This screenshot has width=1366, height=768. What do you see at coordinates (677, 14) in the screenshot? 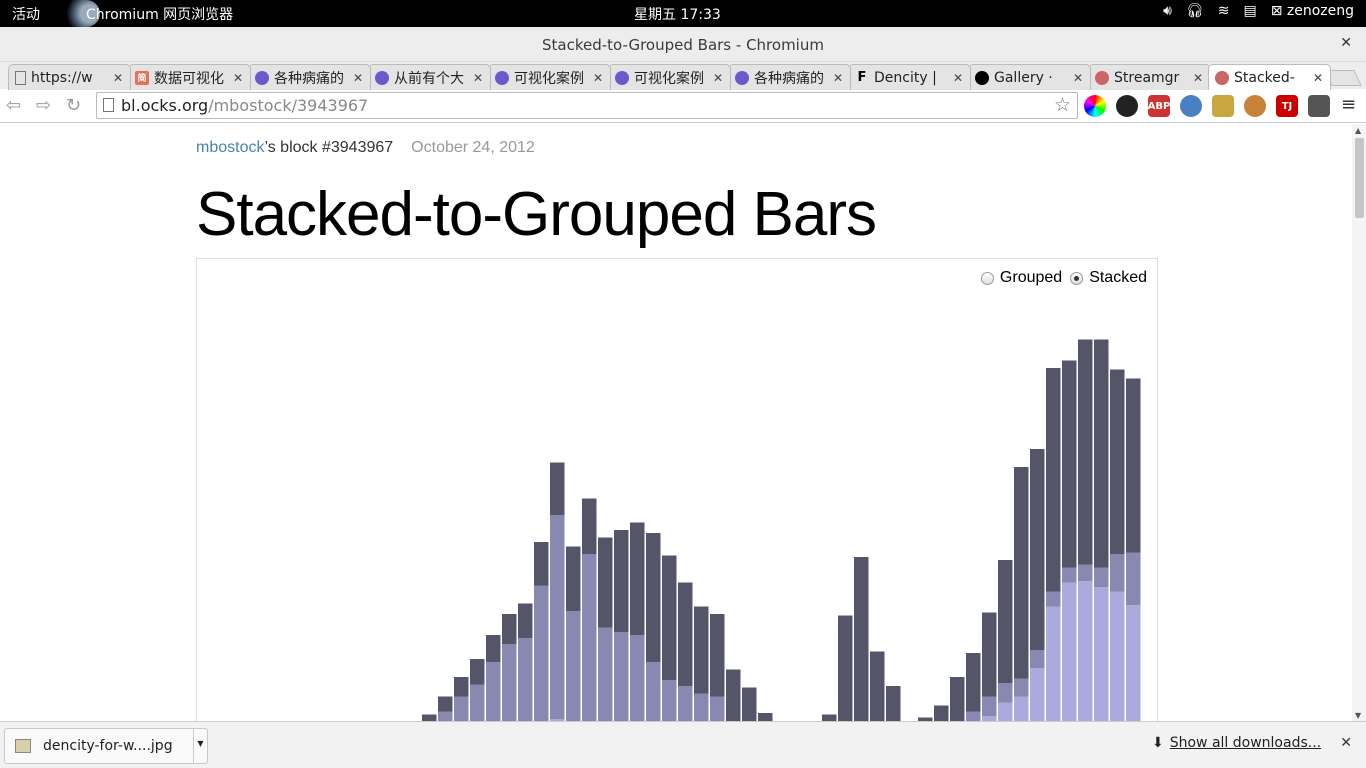
I see `clock: 星期五 17:33` at bounding box center [677, 14].